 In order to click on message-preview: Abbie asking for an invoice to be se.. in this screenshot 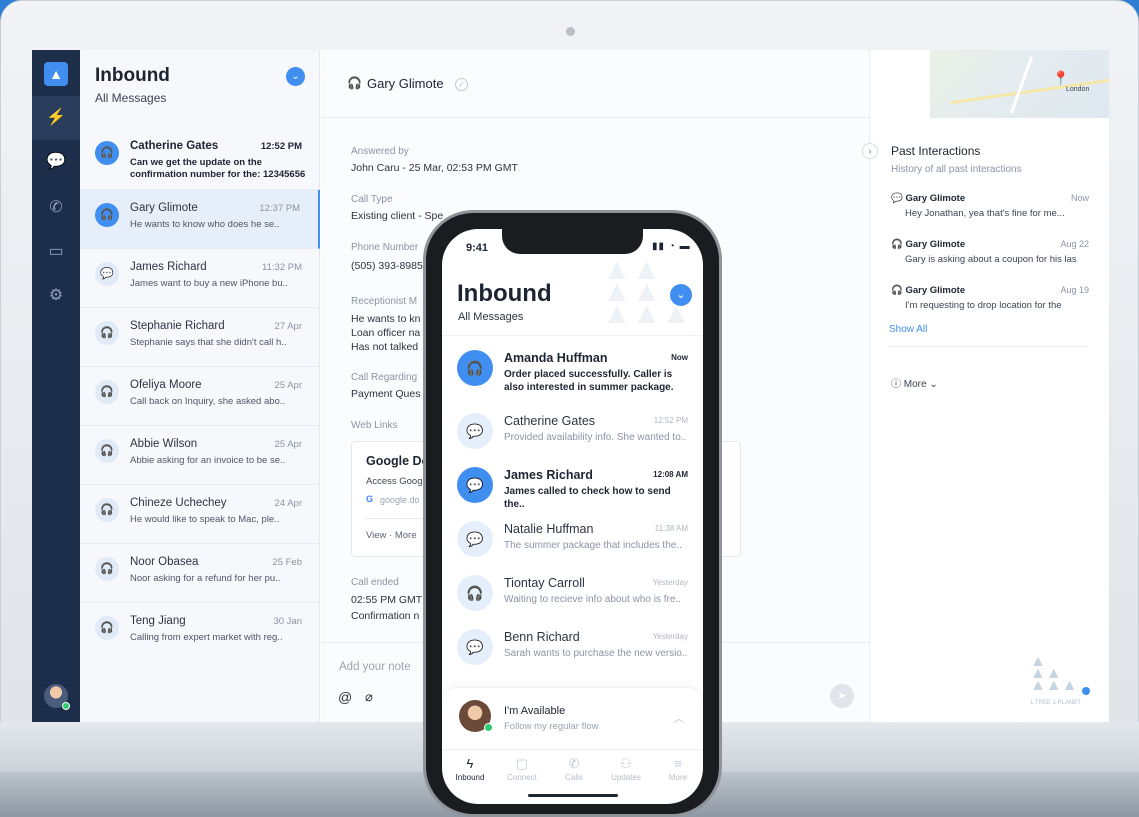, I will do `click(208, 460)`.